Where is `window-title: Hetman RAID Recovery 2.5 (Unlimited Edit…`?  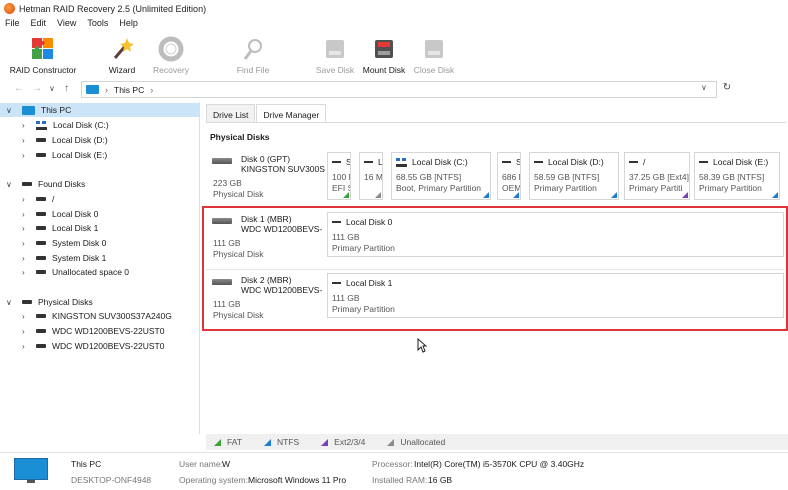
window-title: Hetman RAID Recovery 2.5 (Unlimited Edit… is located at coordinates (113, 8).